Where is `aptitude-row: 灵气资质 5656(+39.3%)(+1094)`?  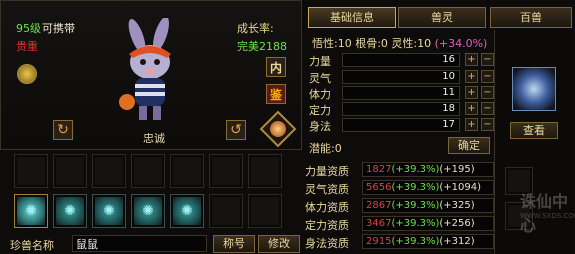 aptitude-row: 灵气资质 5656(+39.3%)(+1094) is located at coordinates (400, 188).